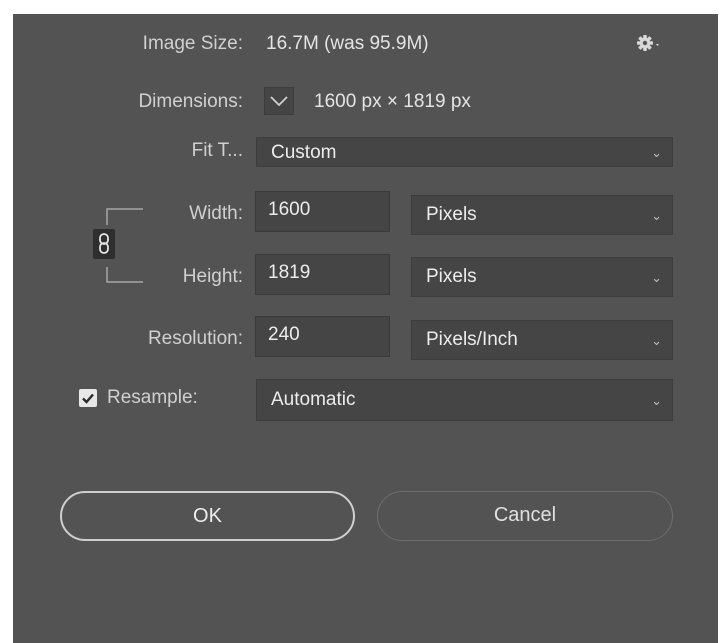 The width and height of the screenshot is (728, 643). I want to click on image-size-label: Image Size:, so click(192, 43).